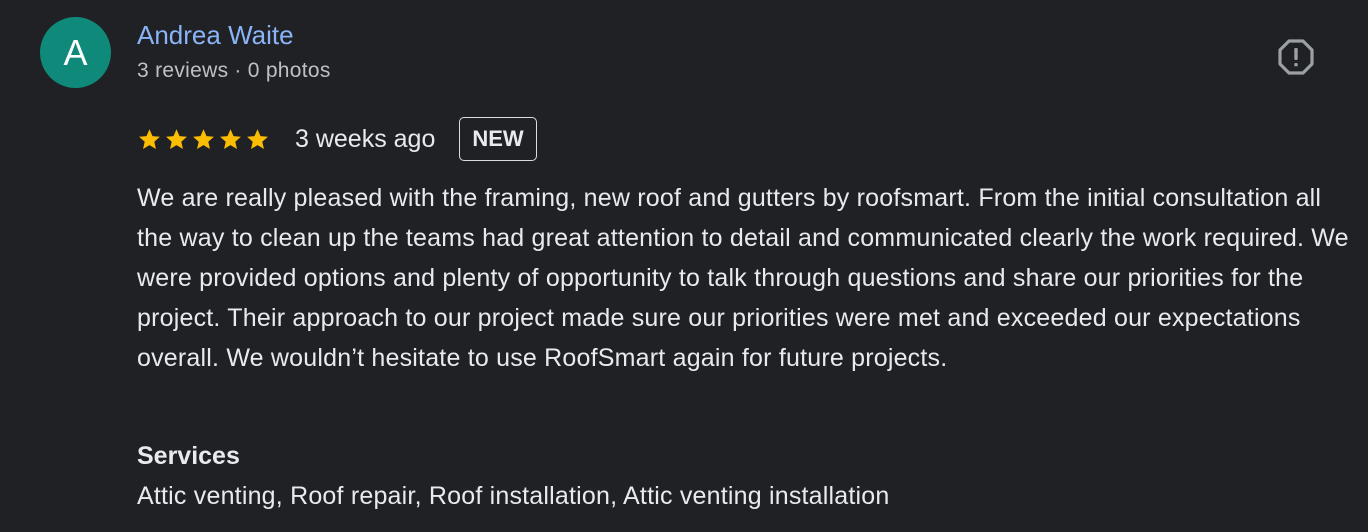  What do you see at coordinates (289, 70) in the screenshot?
I see `photos-count: 0 photos` at bounding box center [289, 70].